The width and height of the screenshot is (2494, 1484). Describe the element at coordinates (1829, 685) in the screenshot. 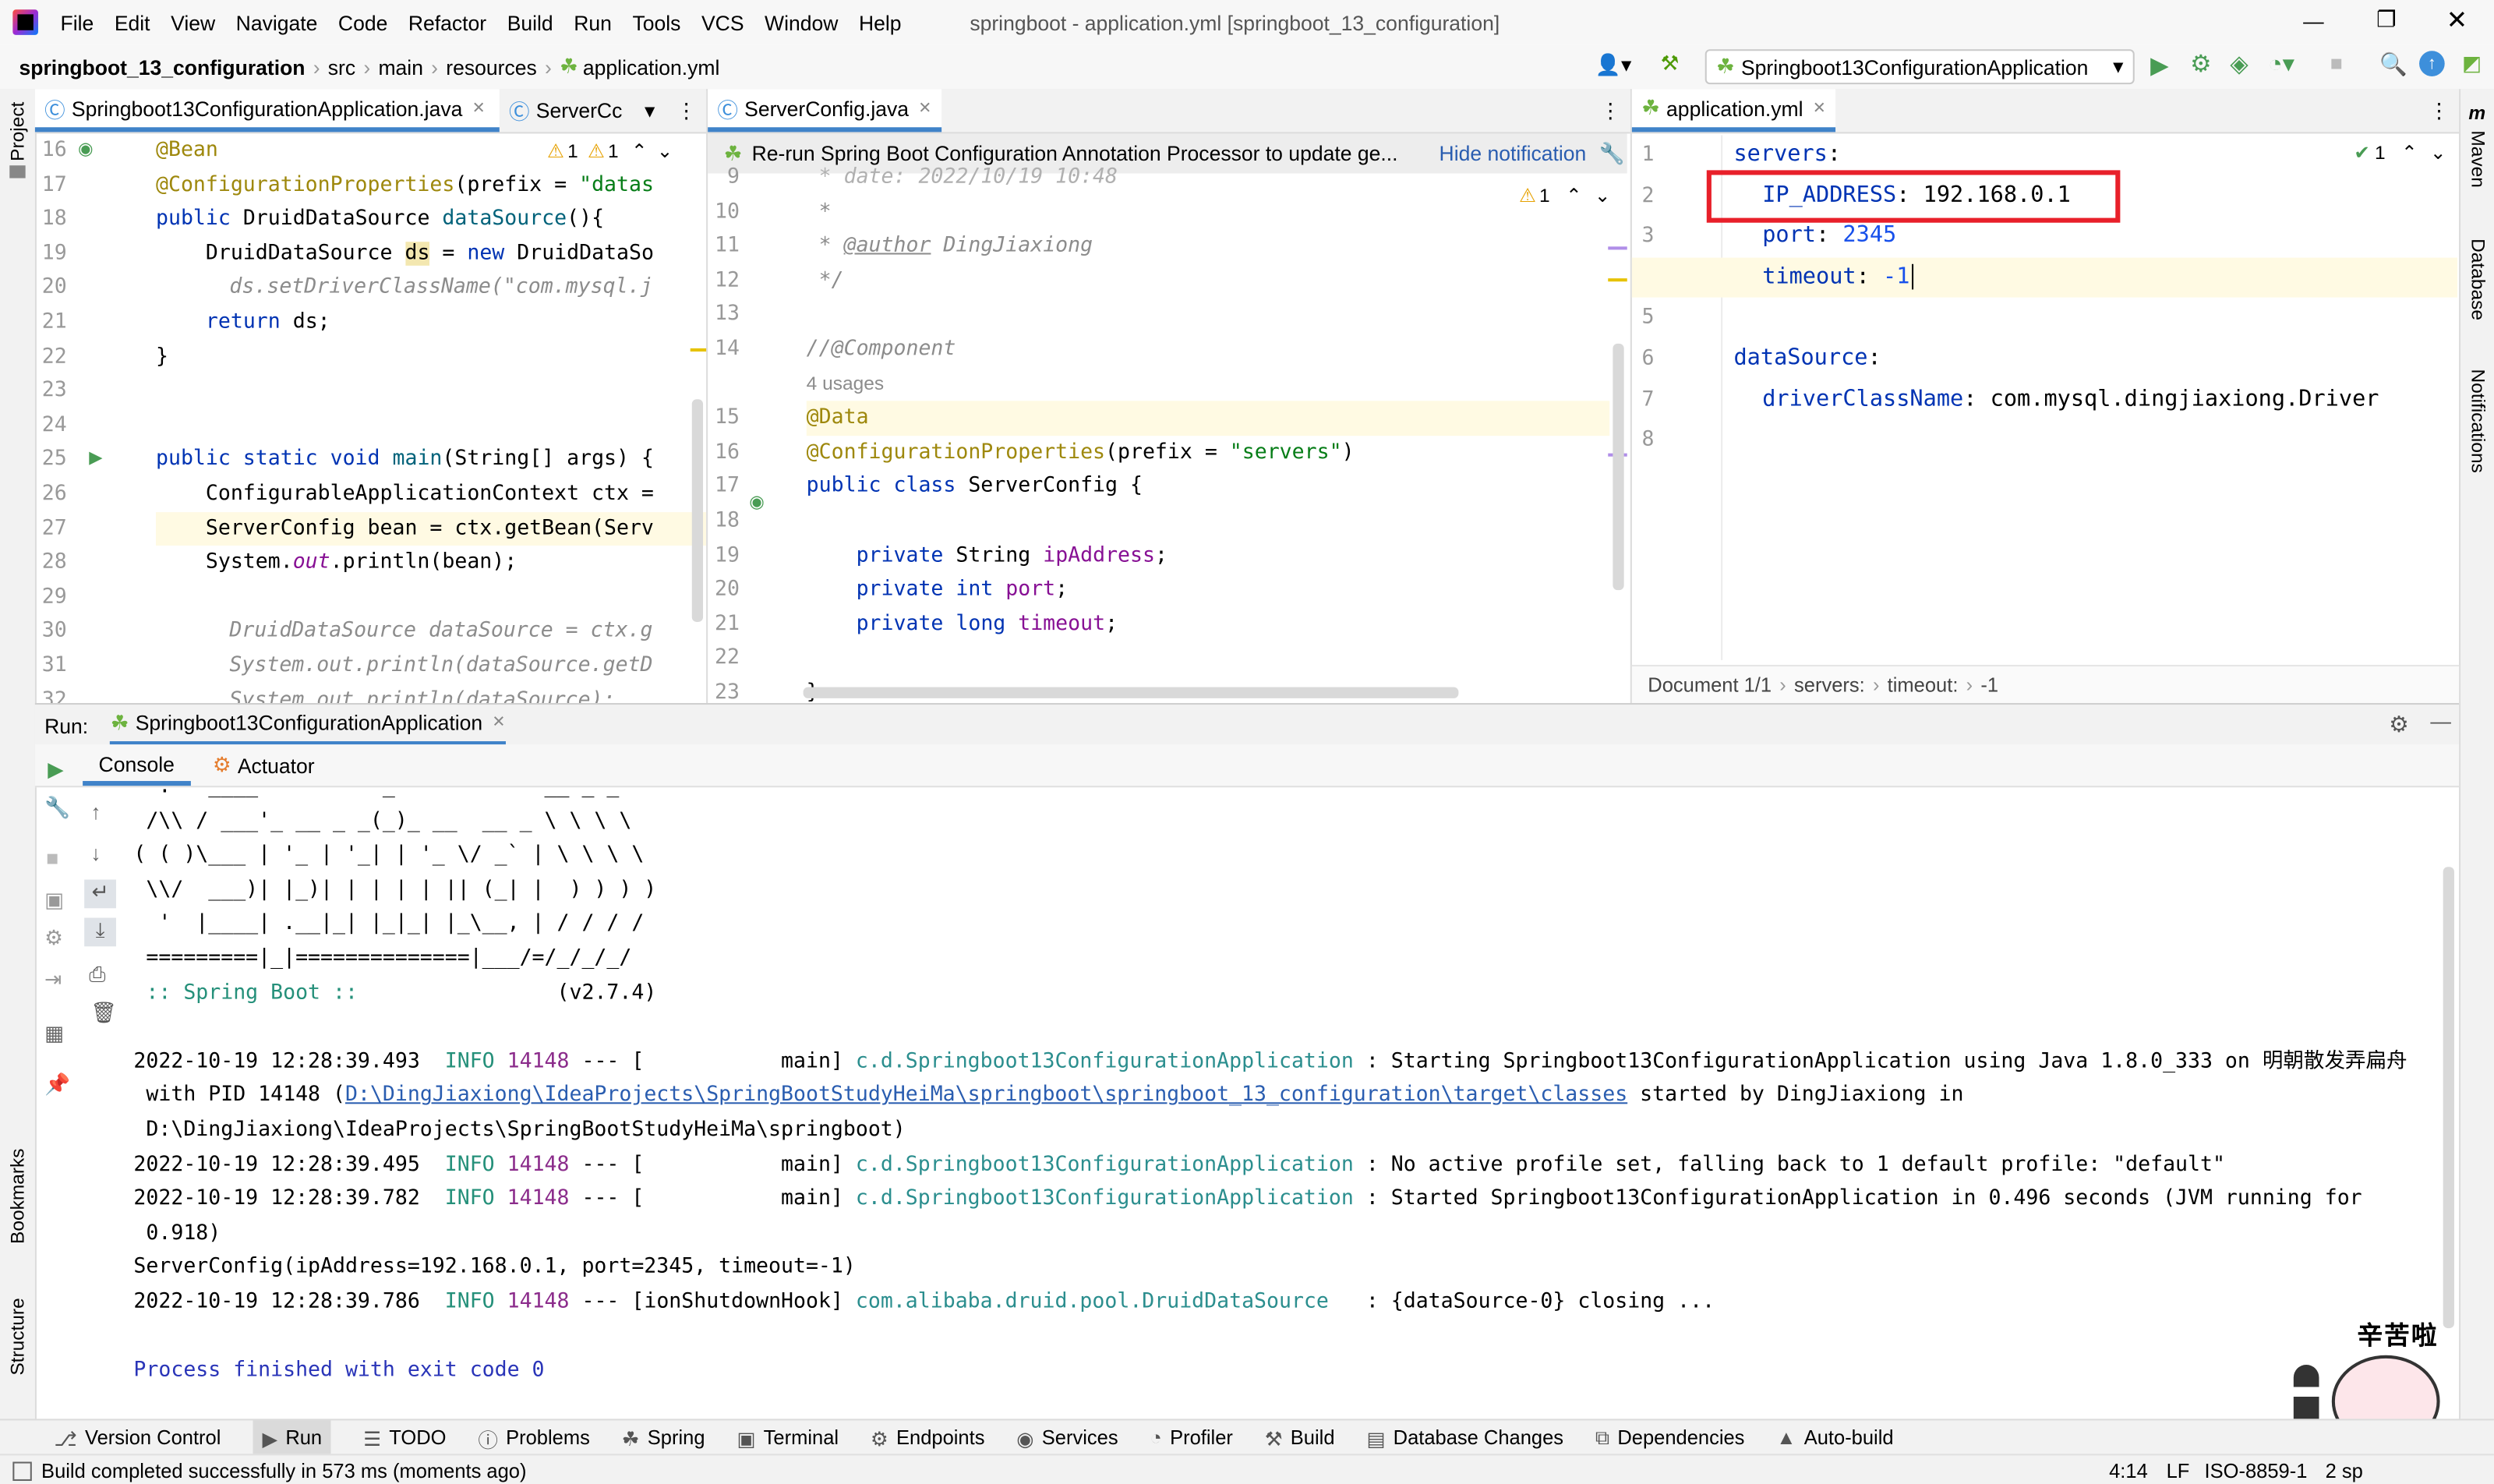

I see `breadcrumb-servers: servers:` at that location.